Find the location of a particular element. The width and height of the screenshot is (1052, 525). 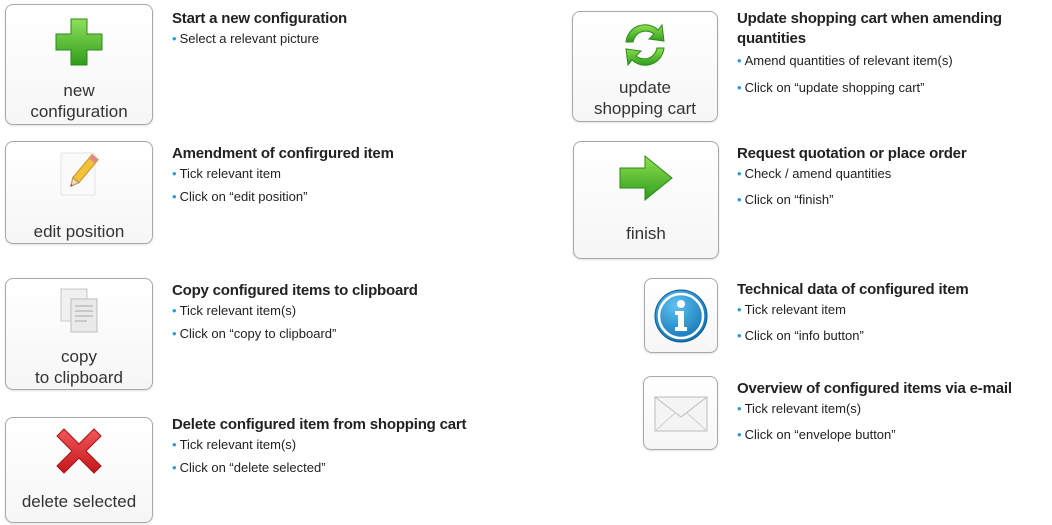

description-title: Amendment of confirgured item is located at coordinates (283, 153).